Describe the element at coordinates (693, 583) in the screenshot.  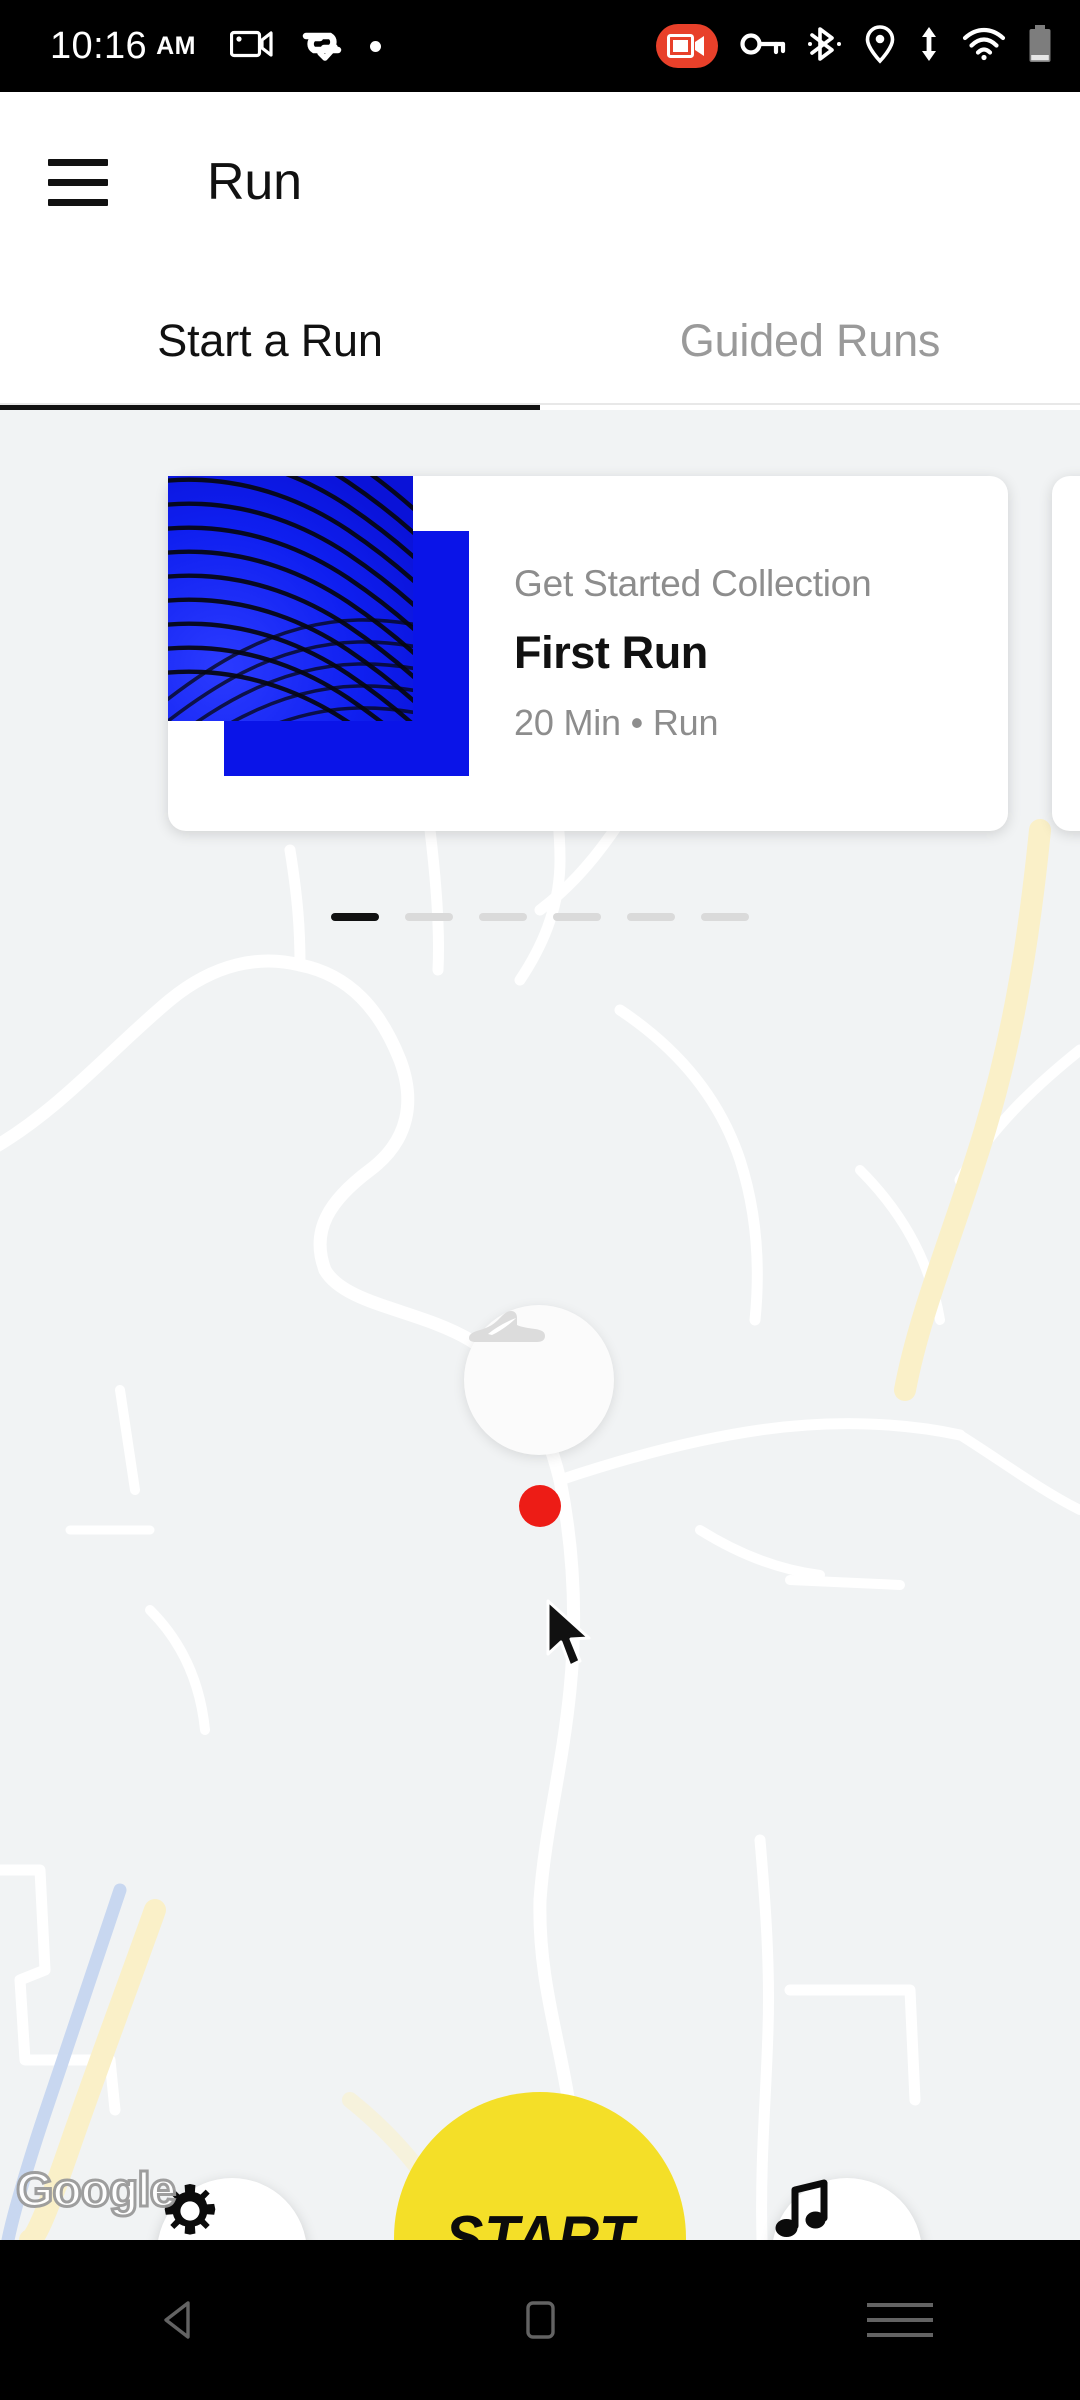
I see `run-card-collection: Get Started Collection` at that location.